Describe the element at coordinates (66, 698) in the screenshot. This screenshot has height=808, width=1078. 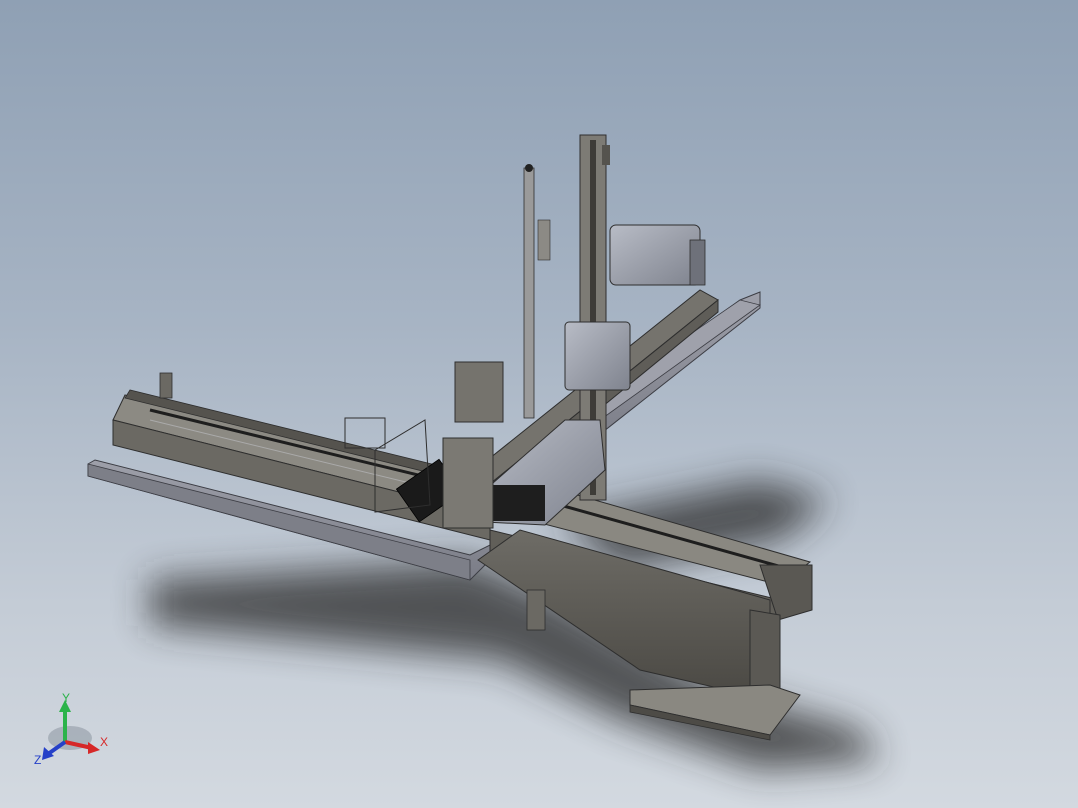
I see `y-axis-label: Y` at that location.